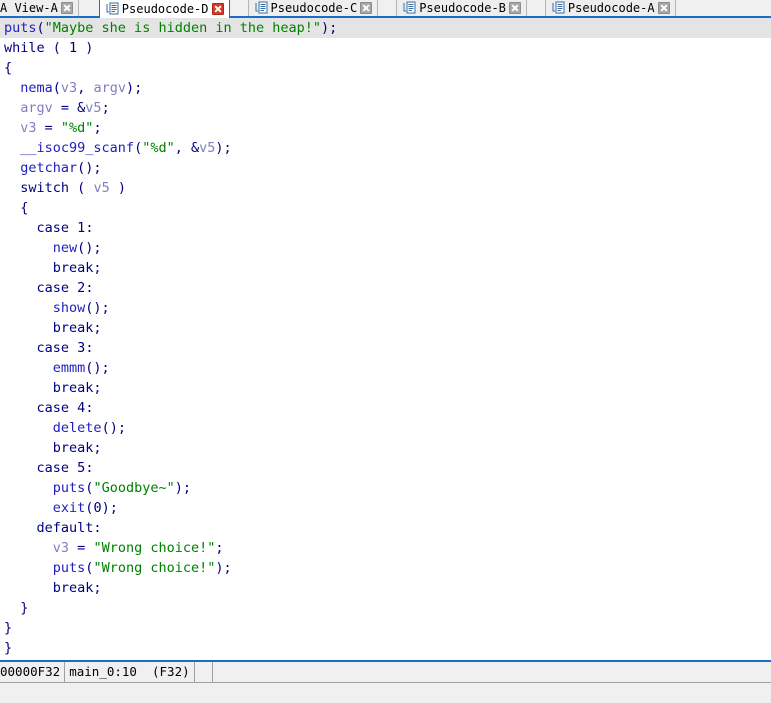  I want to click on tab-pseudocode-d: Pseudocode-D, so click(164, 9).